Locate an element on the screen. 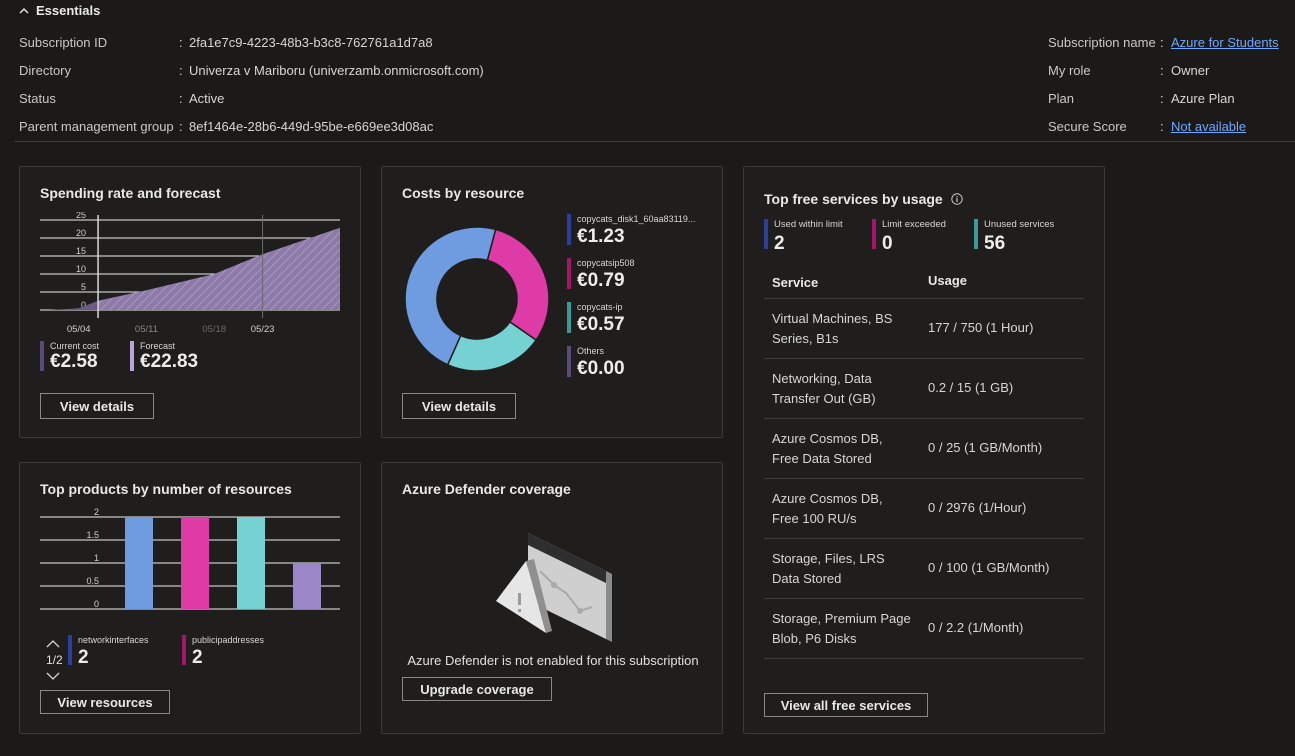 The image size is (1295, 756). legend-label: Unused services is located at coordinates (1019, 224).